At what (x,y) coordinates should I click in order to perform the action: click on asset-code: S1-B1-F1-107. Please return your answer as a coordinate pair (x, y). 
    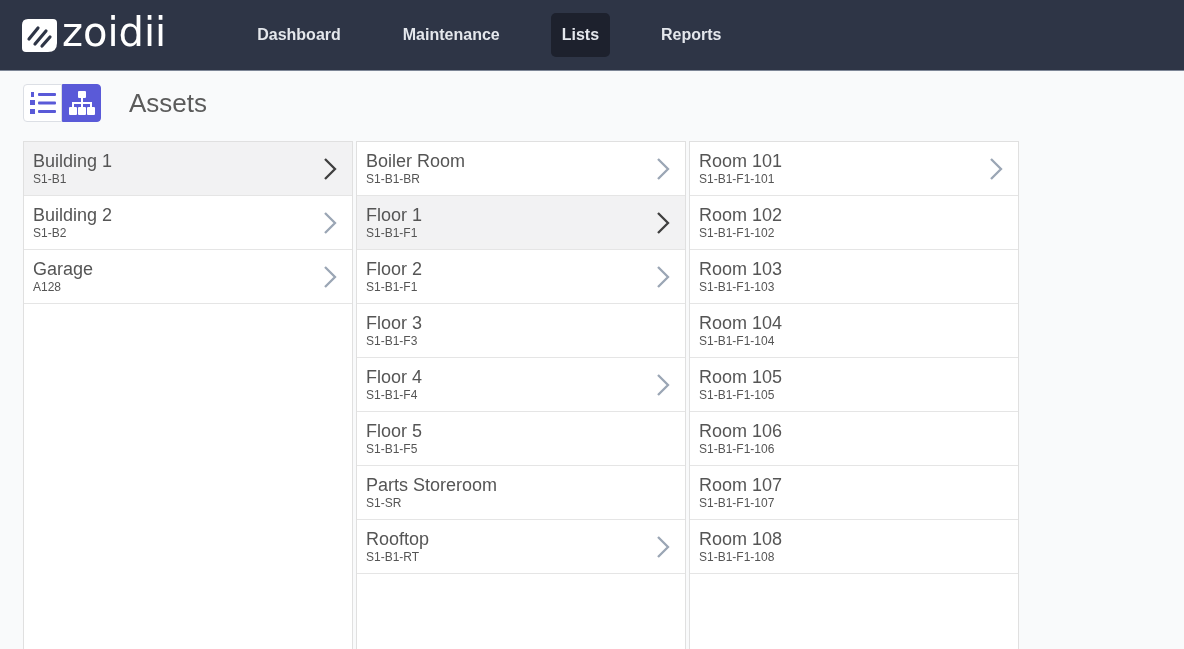
    Looking at the image, I should click on (737, 503).